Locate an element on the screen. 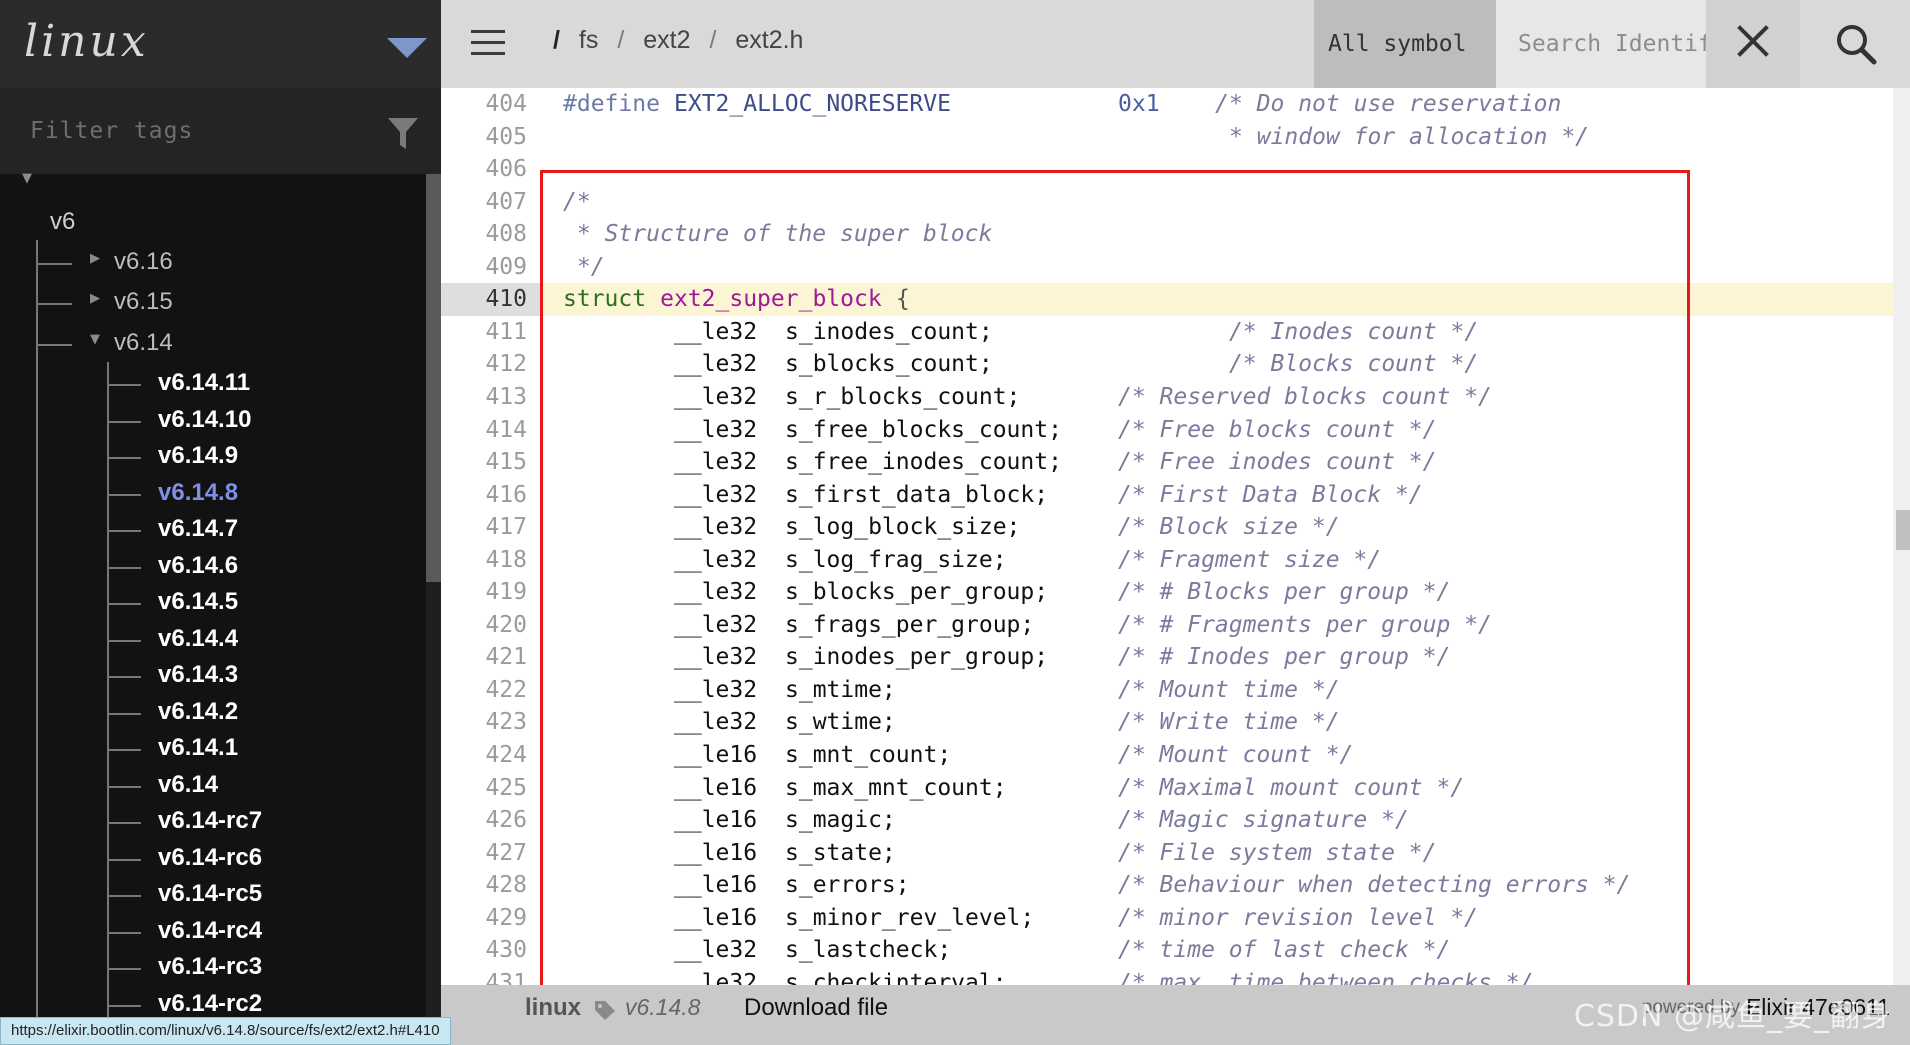 Image resolution: width=1910 pixels, height=1045 pixels. tree-leaf-v6.14-rc2: v6.14-rc2 is located at coordinates (210, 1004).